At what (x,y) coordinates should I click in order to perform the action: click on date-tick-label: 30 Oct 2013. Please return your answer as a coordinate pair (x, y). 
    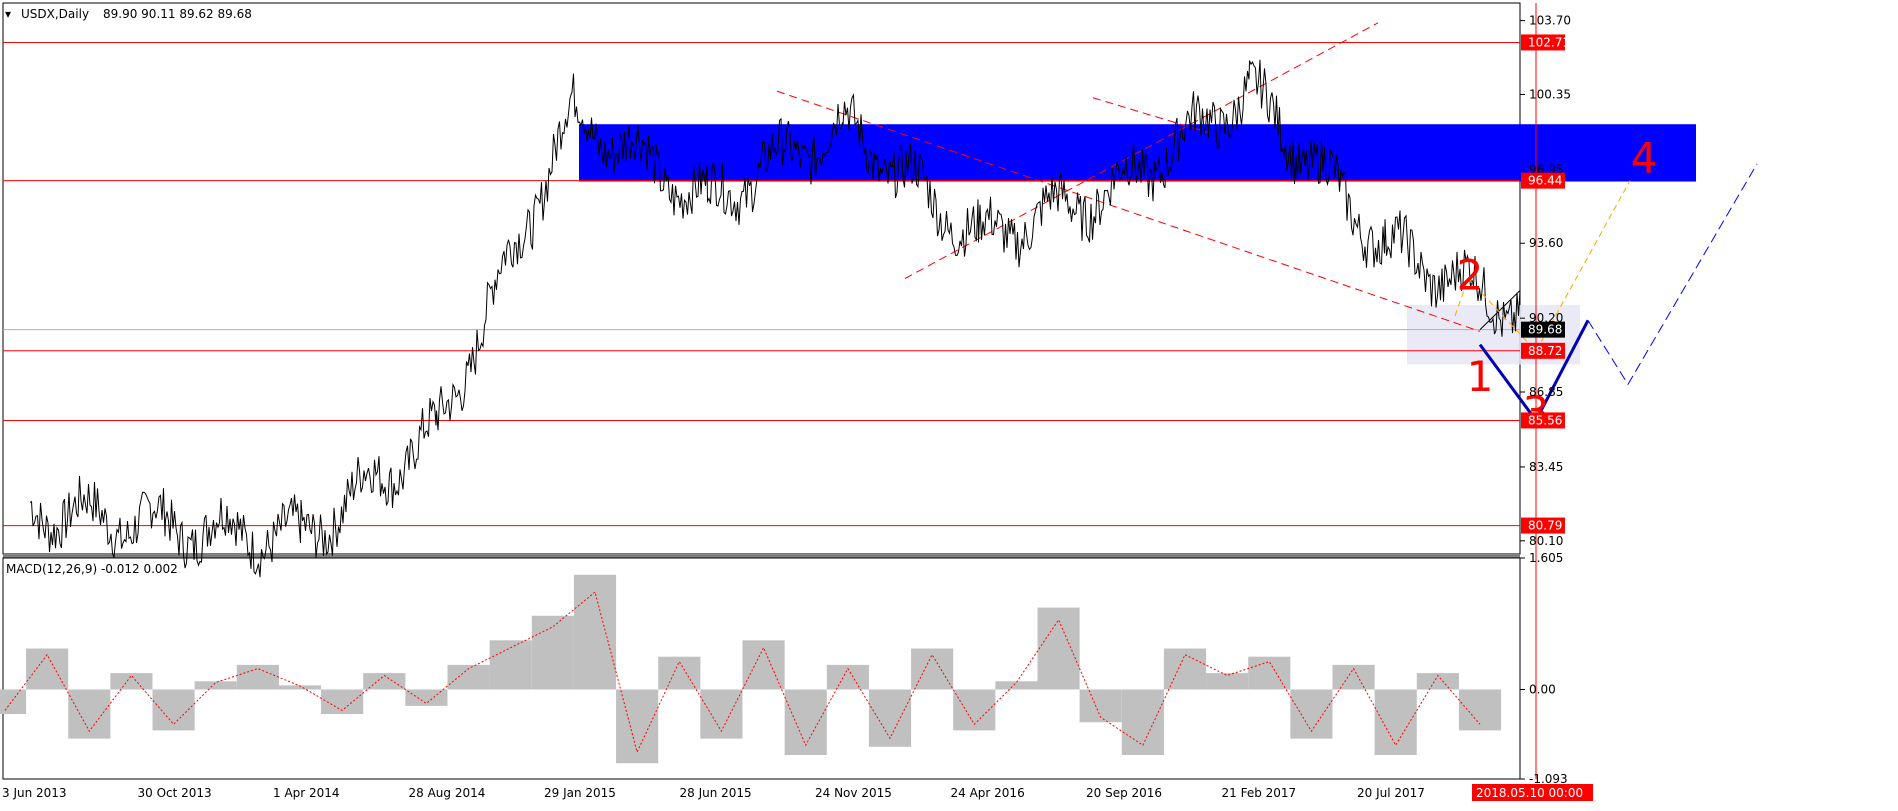
    Looking at the image, I should click on (175, 793).